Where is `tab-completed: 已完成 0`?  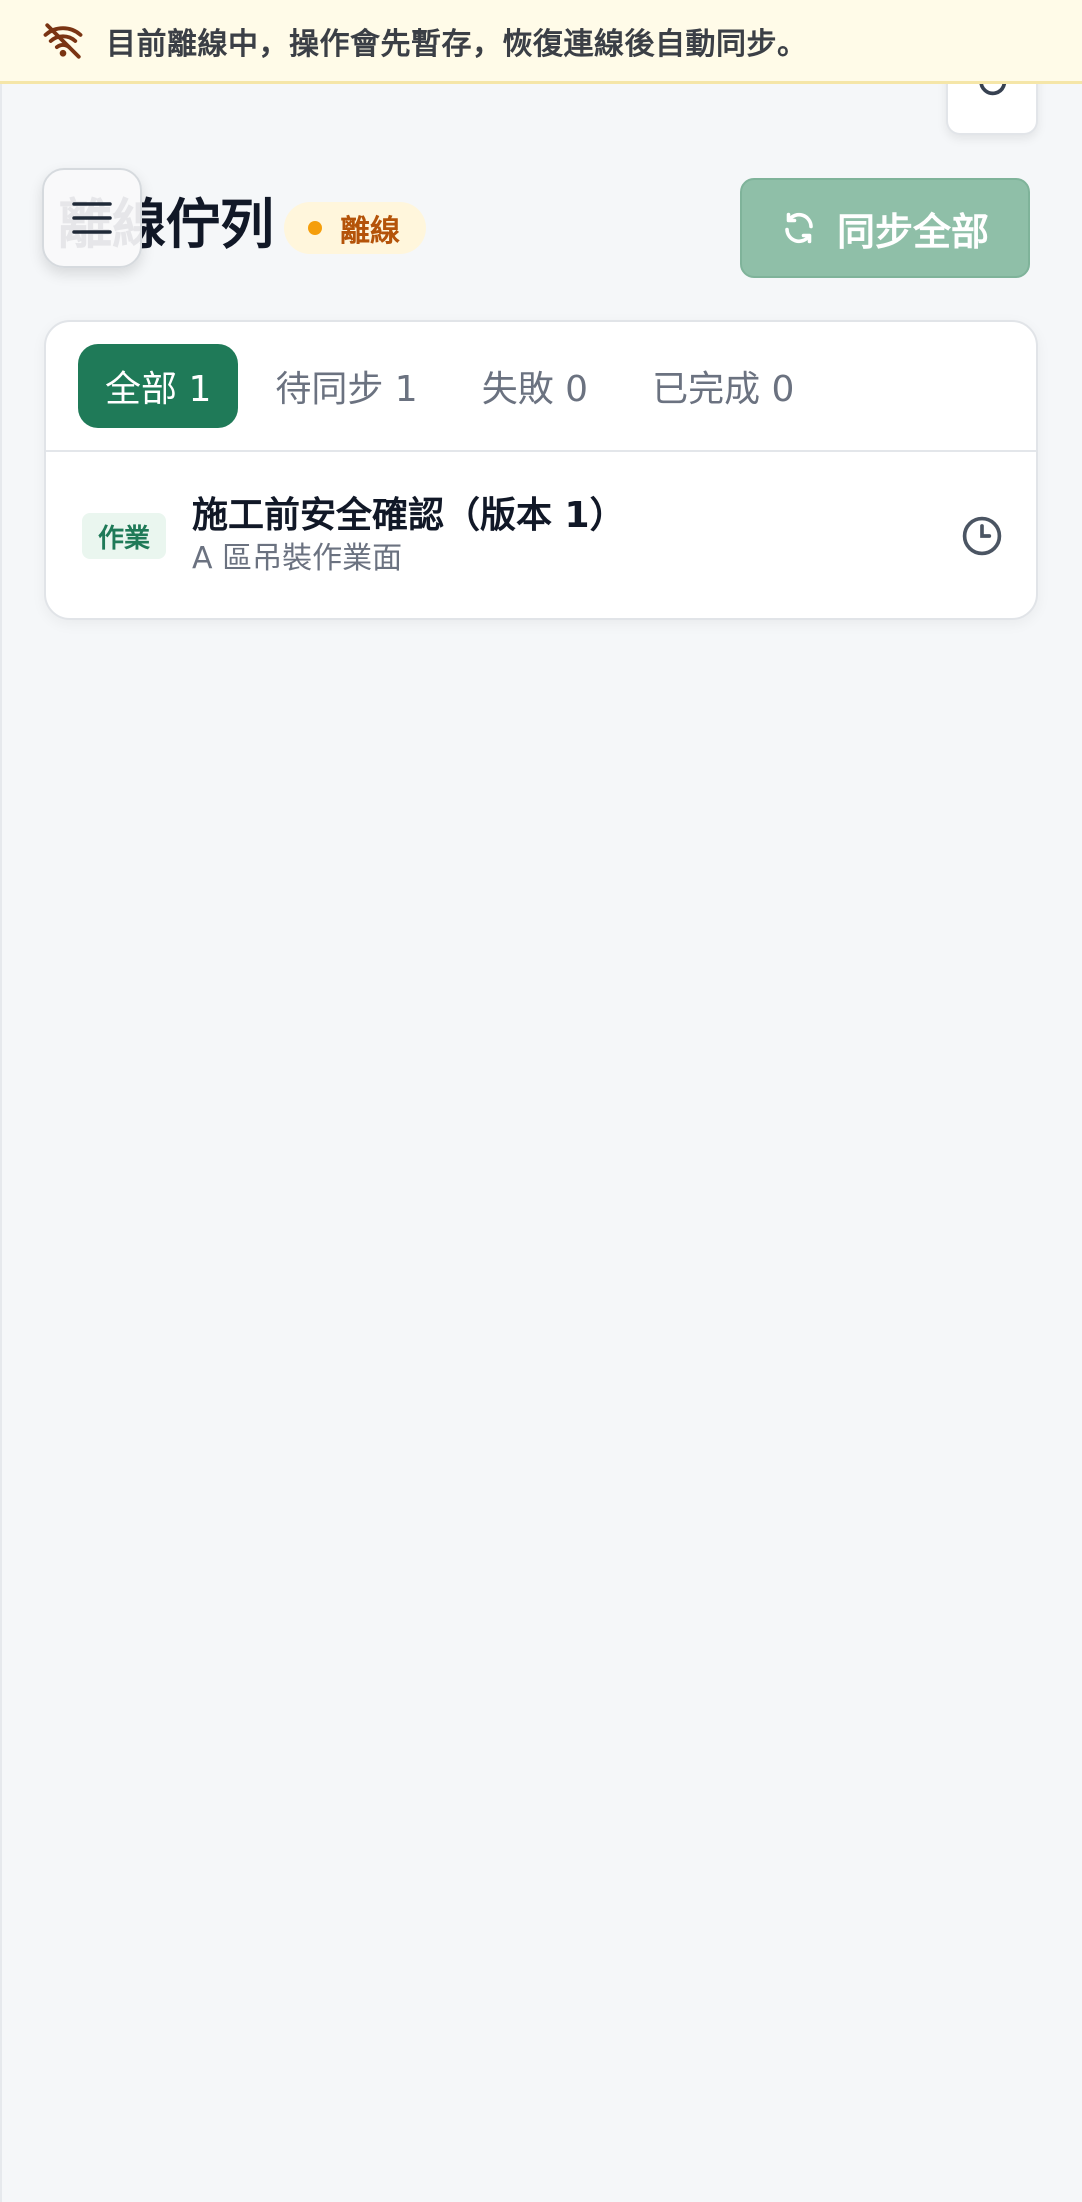 tab-completed: 已完成 0 is located at coordinates (723, 386).